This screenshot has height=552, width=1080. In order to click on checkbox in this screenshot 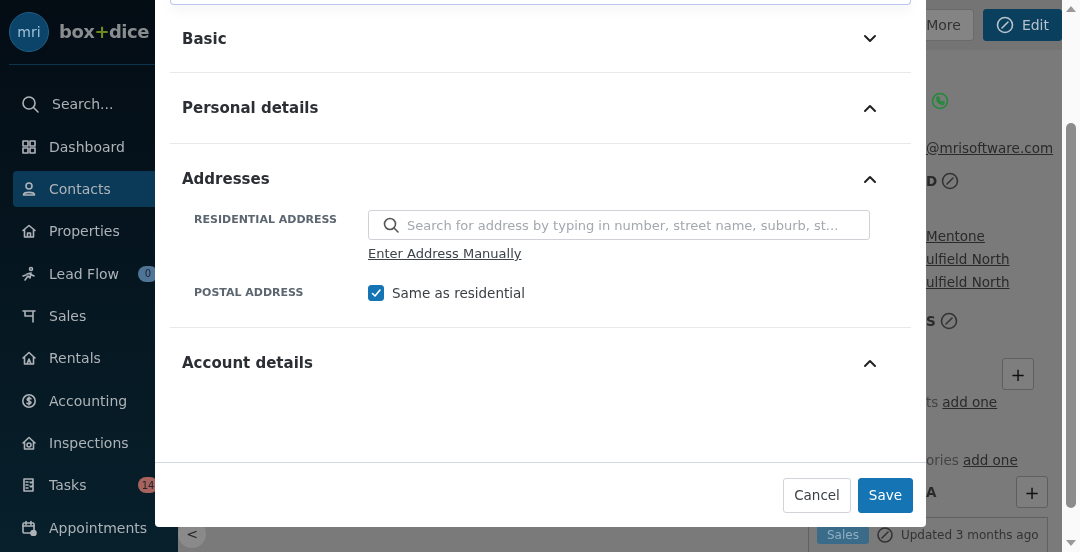, I will do `click(376, 293)`.